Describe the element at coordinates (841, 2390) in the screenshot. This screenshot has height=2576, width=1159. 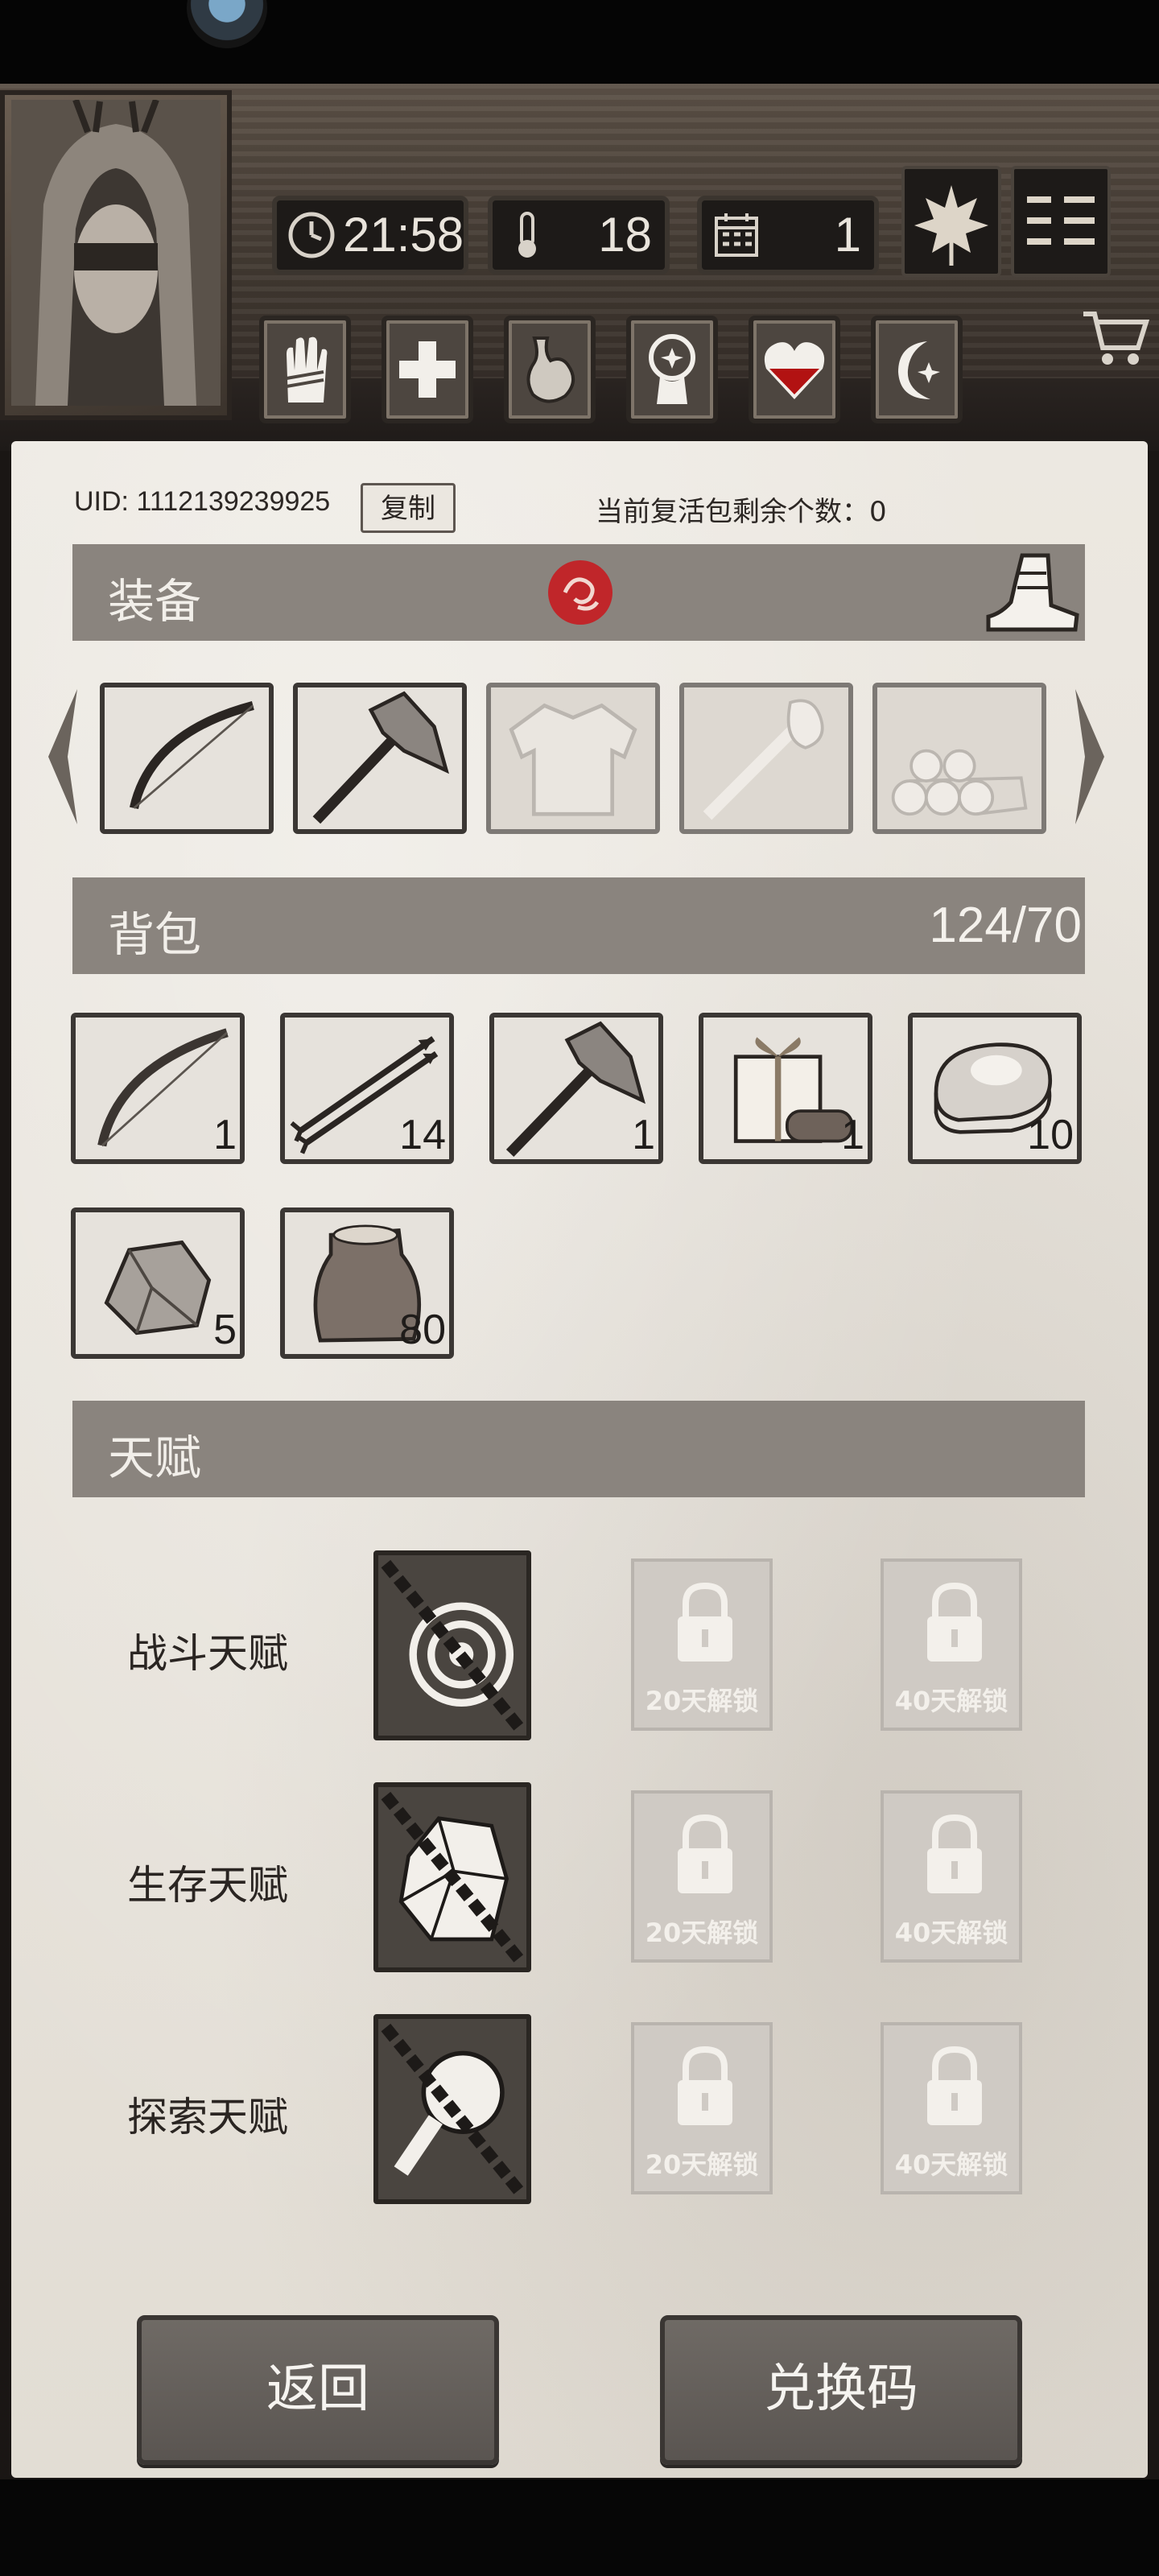
I see `redeem-code-button: 兑换码` at that location.